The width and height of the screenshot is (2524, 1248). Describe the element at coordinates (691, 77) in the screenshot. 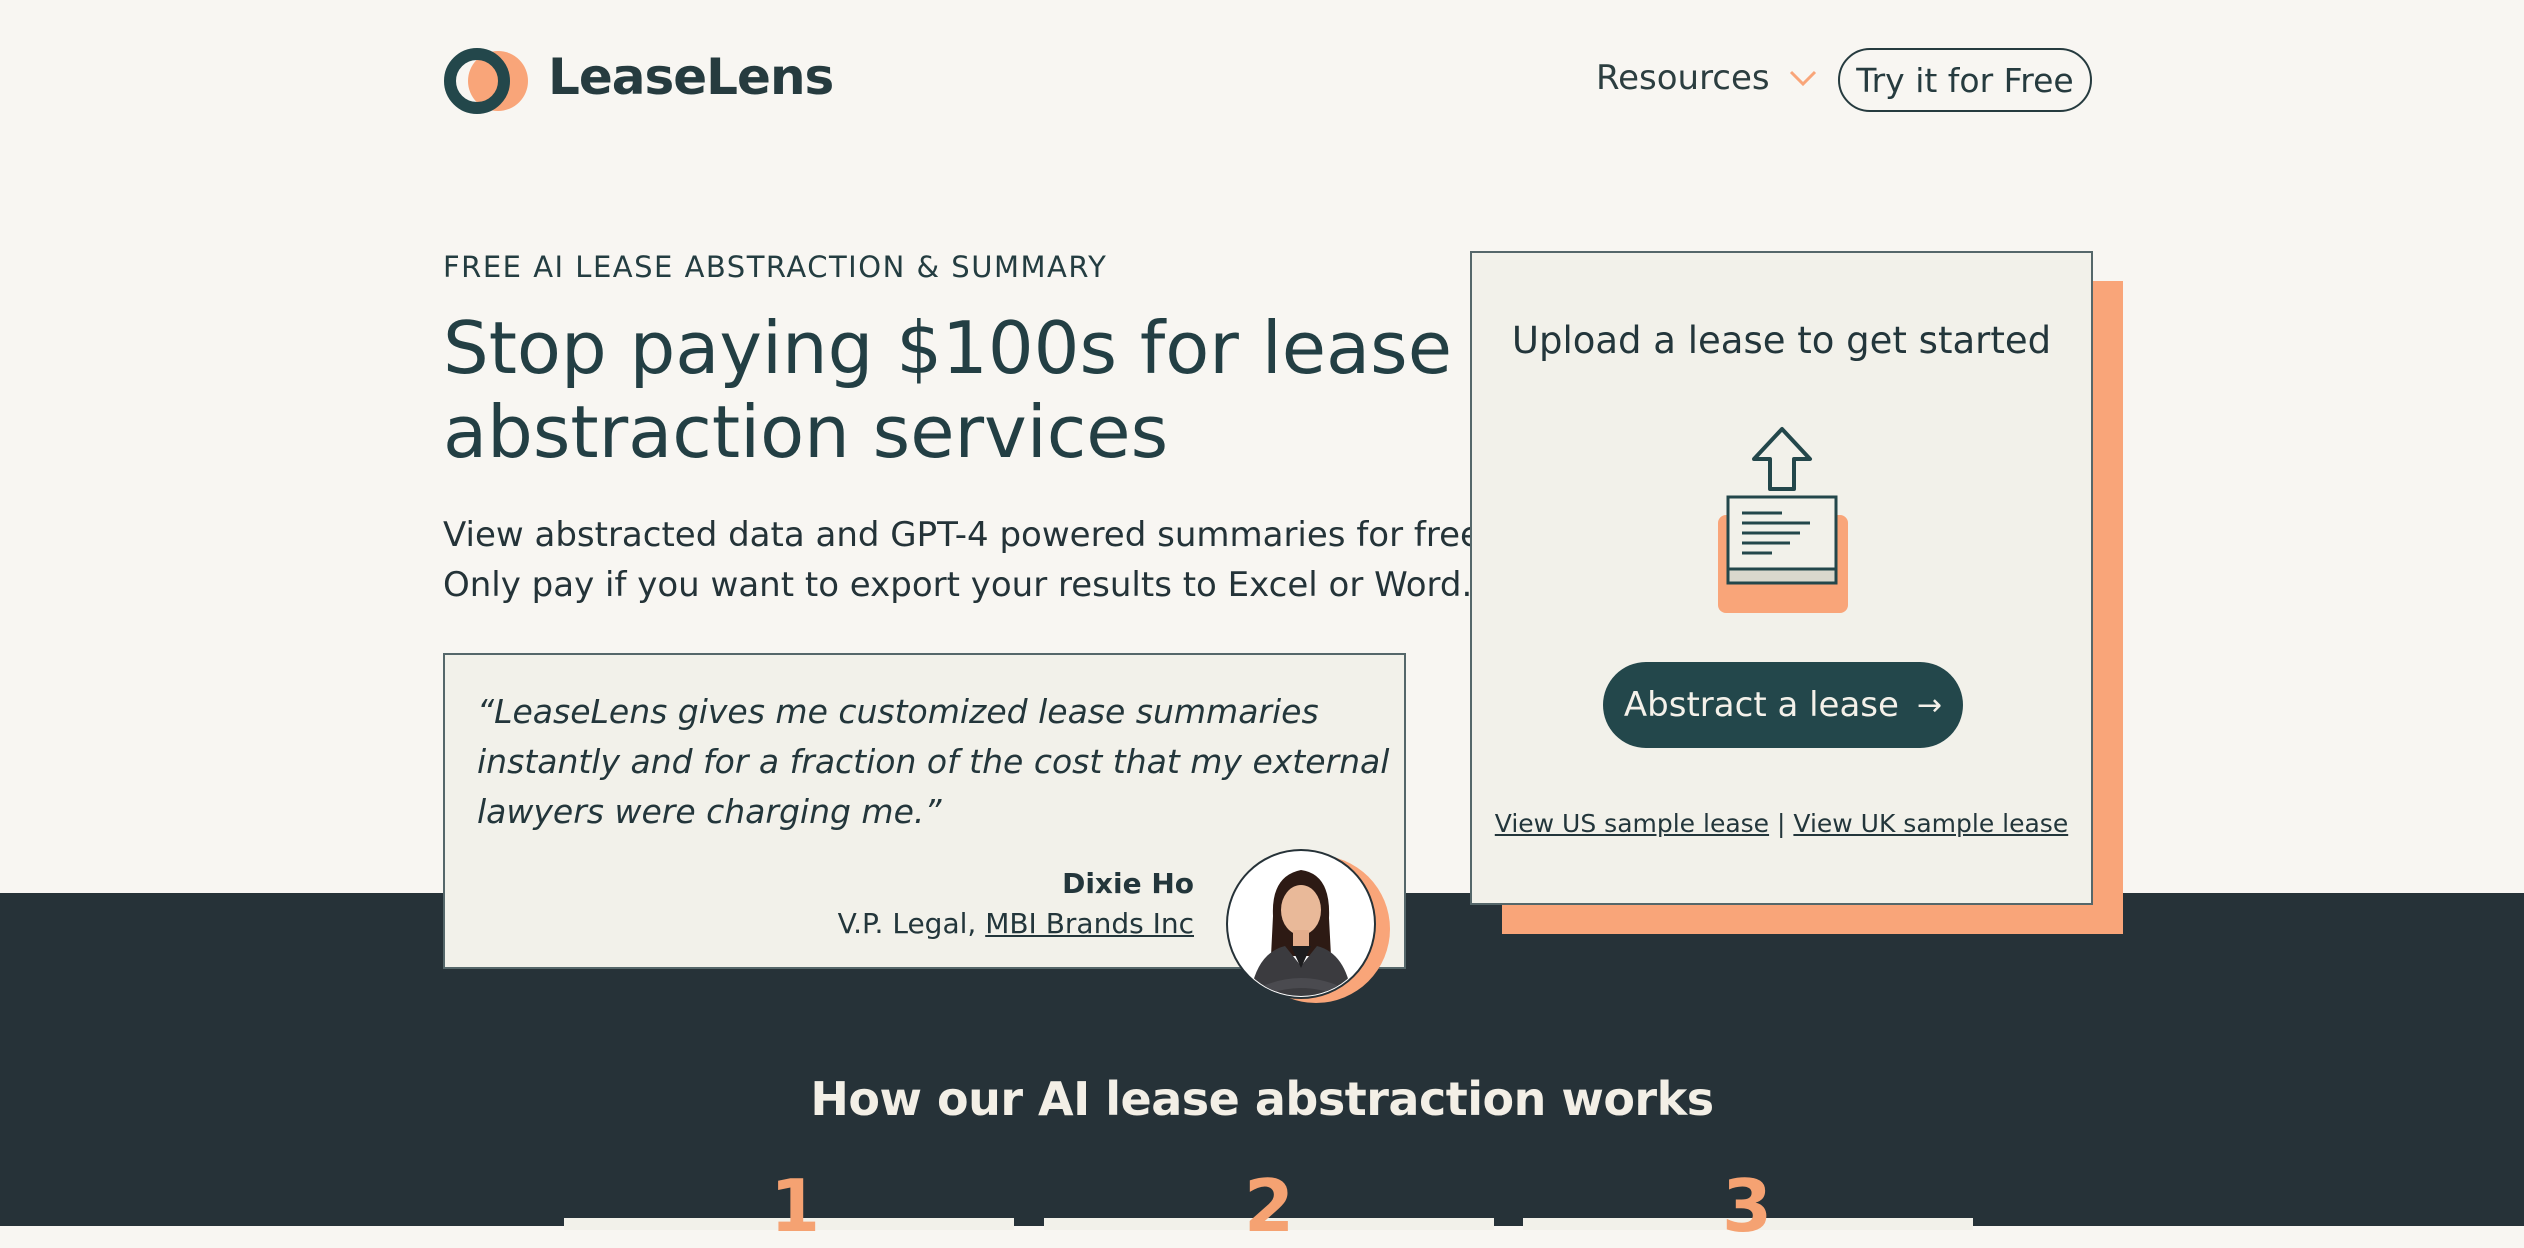

I see `logo-wordmark: LeaseLens` at that location.